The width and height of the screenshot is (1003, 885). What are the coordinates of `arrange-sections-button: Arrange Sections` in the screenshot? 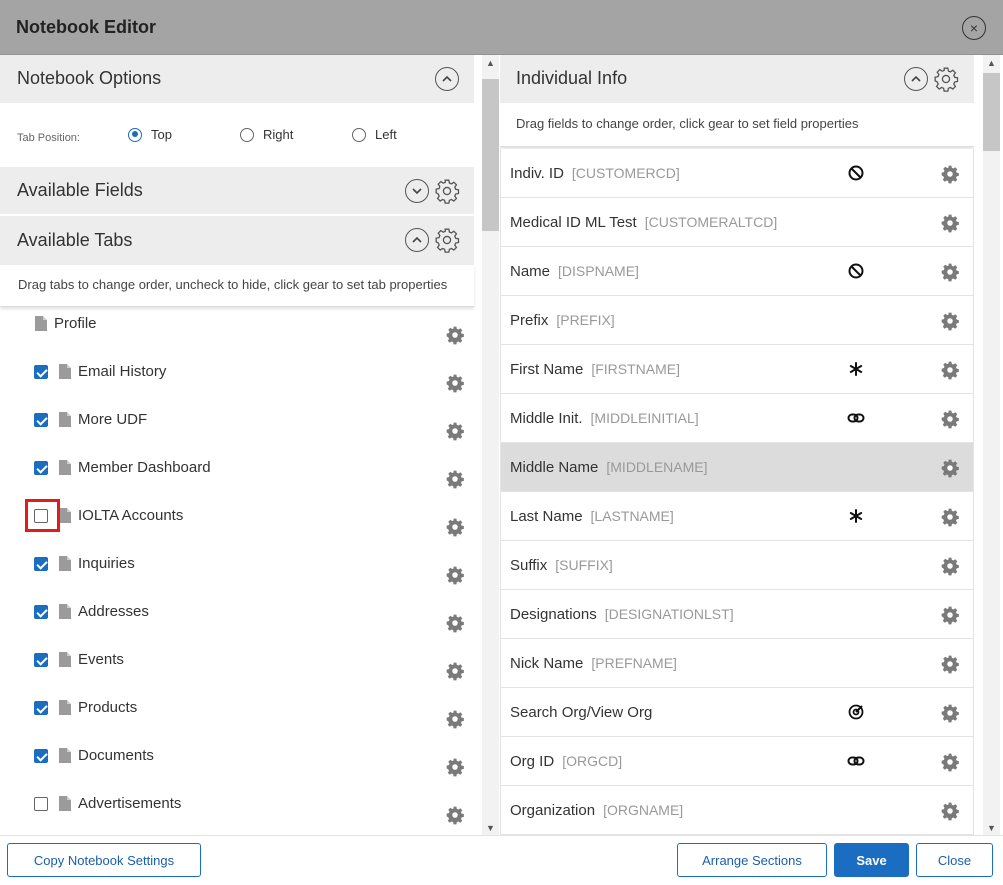 It's located at (752, 860).